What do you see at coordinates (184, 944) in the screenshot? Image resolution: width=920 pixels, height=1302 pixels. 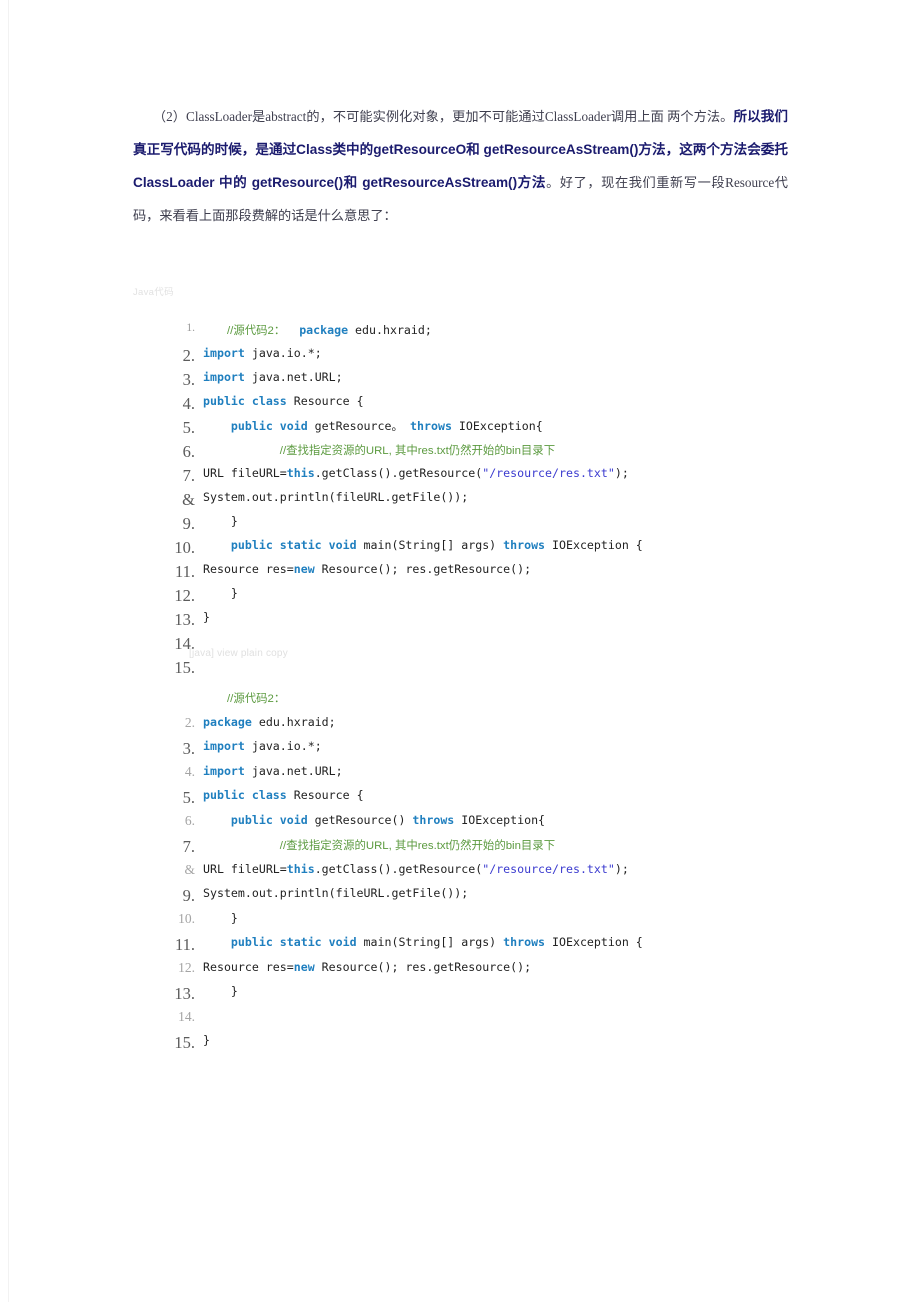 I see `line-number: 11.` at bounding box center [184, 944].